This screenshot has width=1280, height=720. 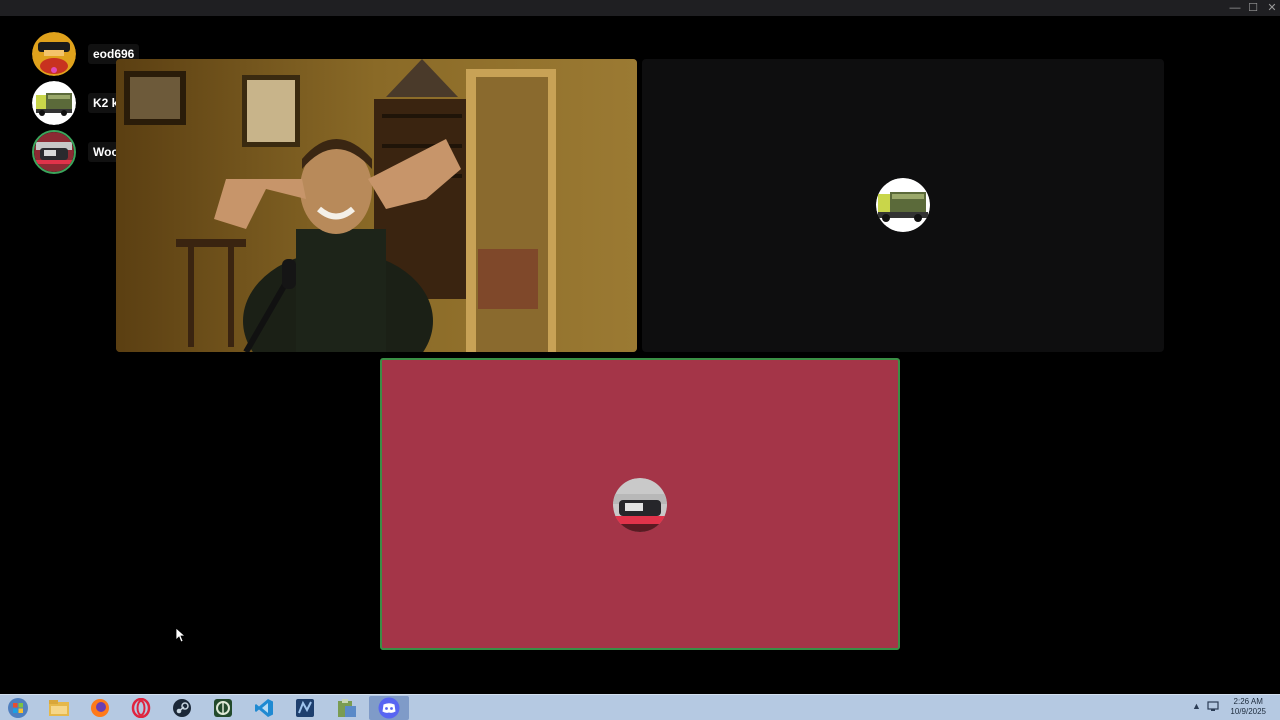 What do you see at coordinates (1271, 8) in the screenshot?
I see `close-icon: ✕` at bounding box center [1271, 8].